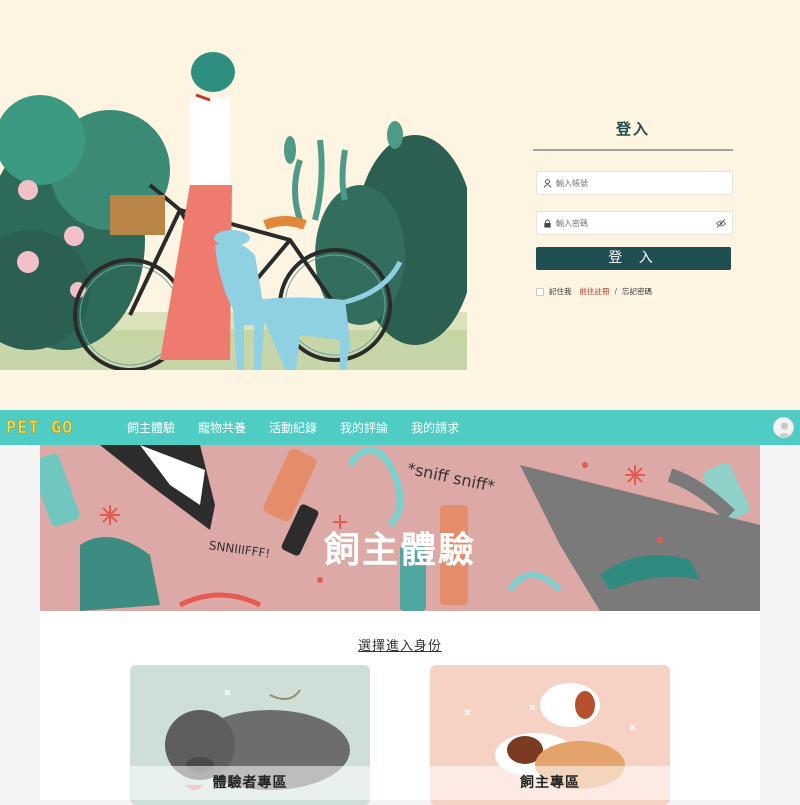  Describe the element at coordinates (631, 183) in the screenshot. I see `username-input` at that location.